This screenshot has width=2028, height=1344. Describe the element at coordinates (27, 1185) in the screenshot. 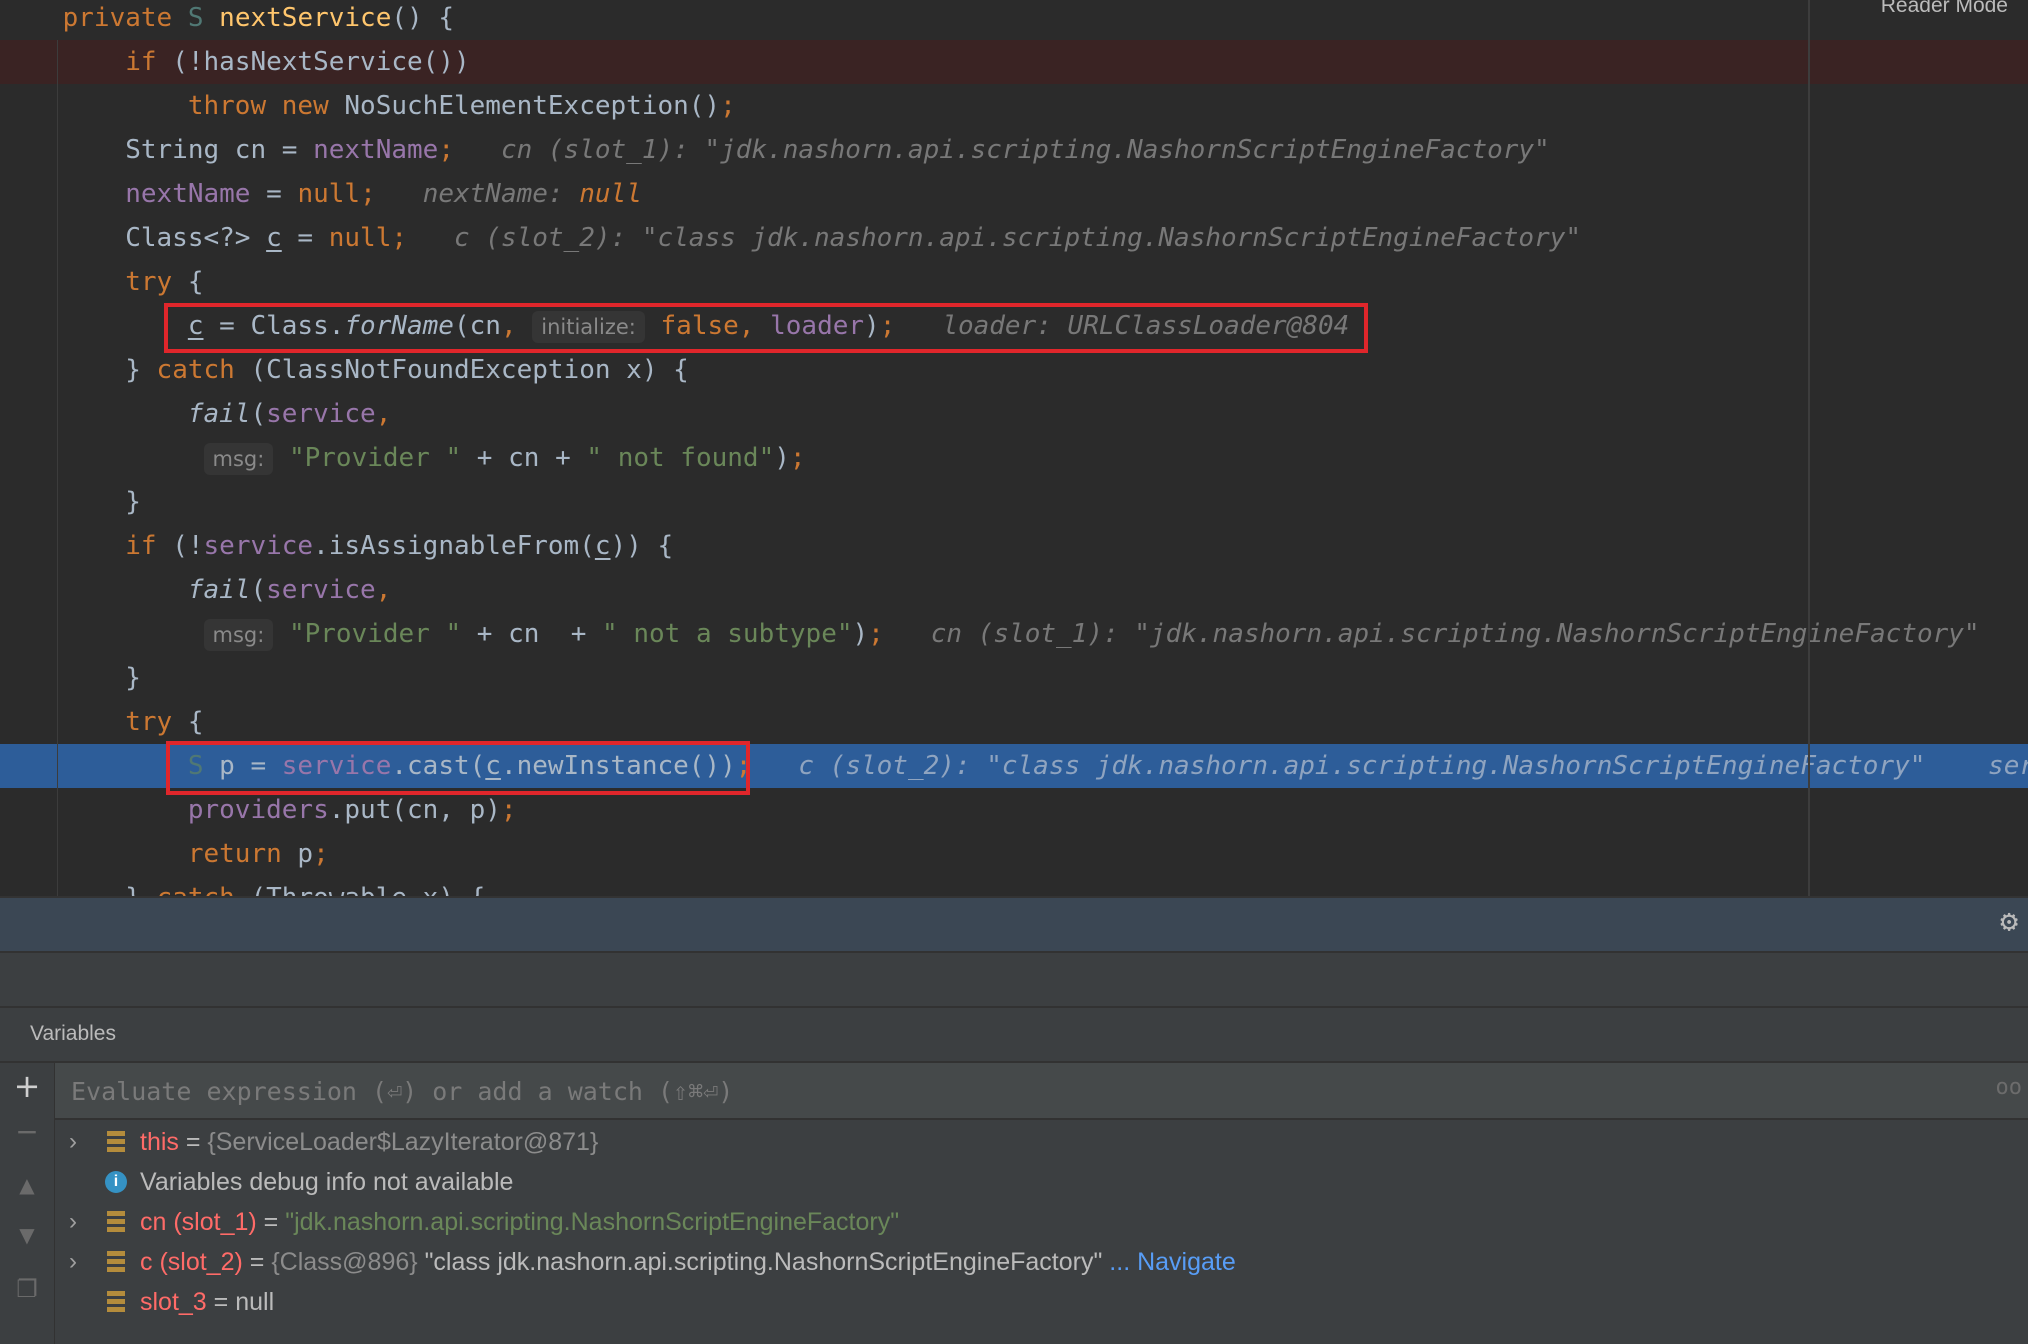

I see `move-up-button: ▲` at that location.